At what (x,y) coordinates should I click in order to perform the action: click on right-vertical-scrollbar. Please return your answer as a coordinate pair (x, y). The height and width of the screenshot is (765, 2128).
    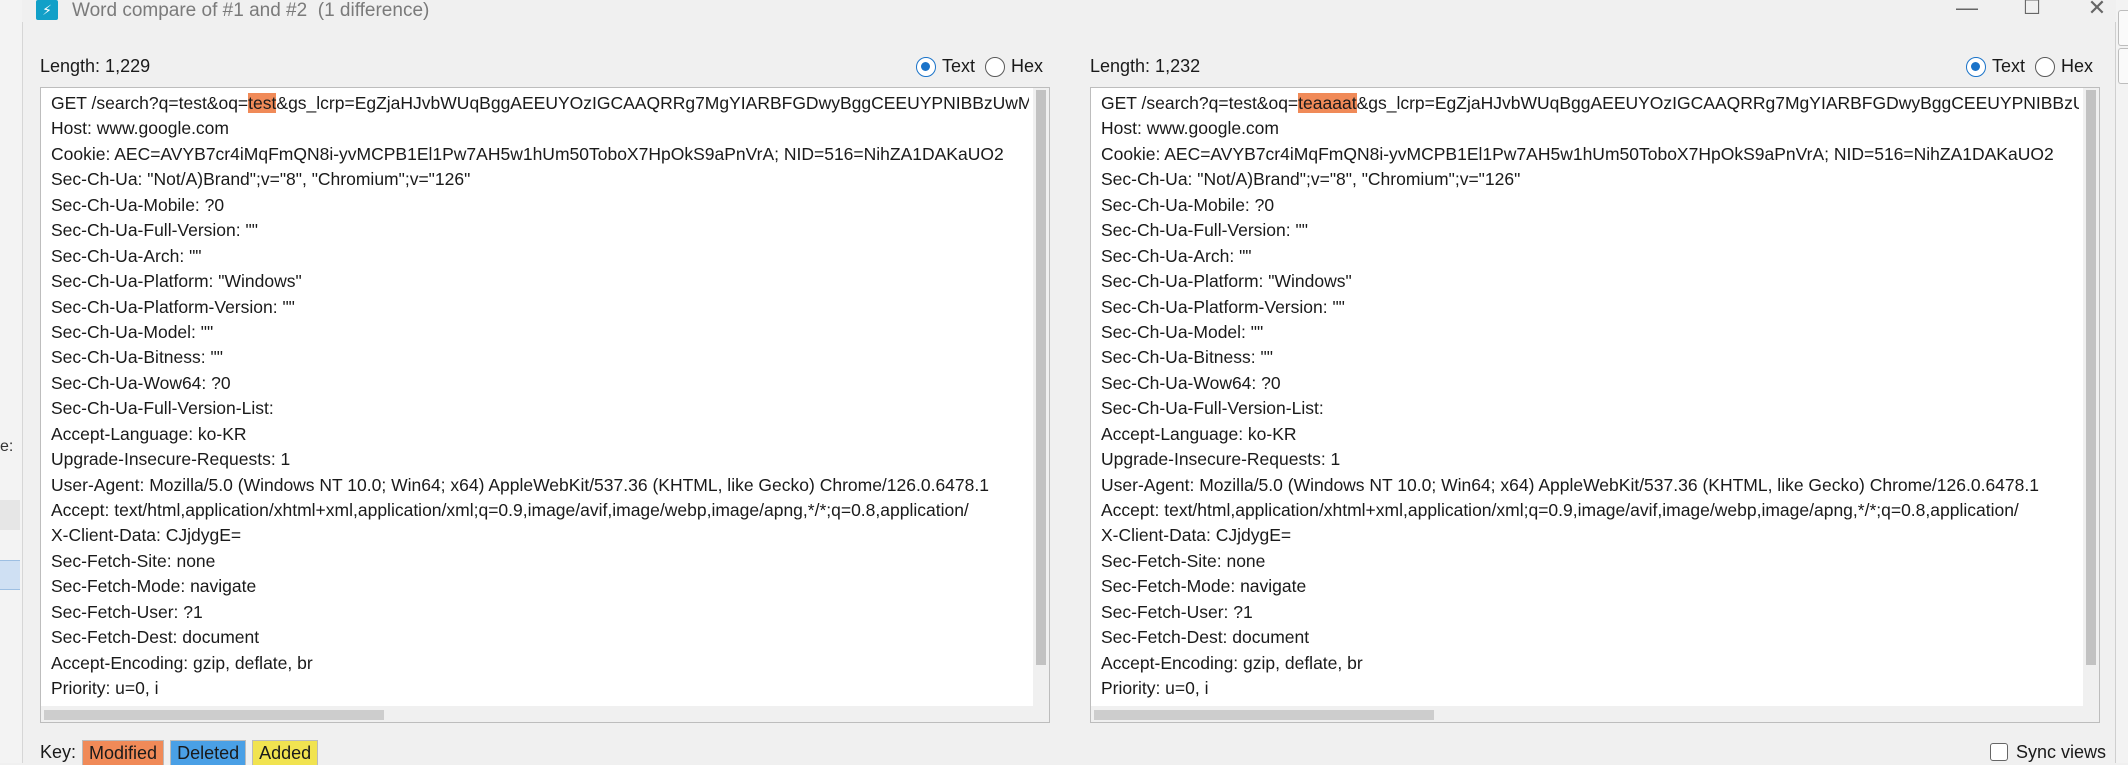
    Looking at the image, I should click on (2091, 397).